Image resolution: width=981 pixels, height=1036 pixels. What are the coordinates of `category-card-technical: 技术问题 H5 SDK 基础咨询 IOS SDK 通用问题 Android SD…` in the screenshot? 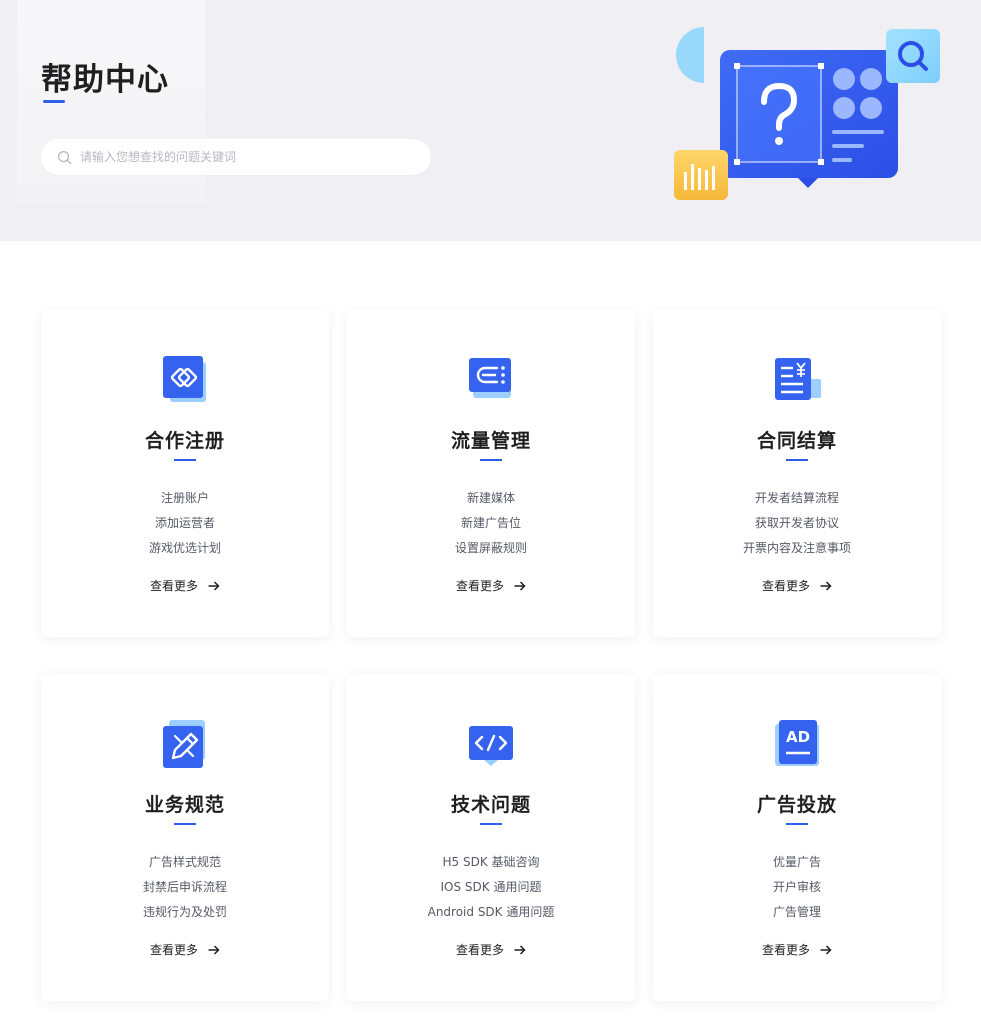 It's located at (491, 837).